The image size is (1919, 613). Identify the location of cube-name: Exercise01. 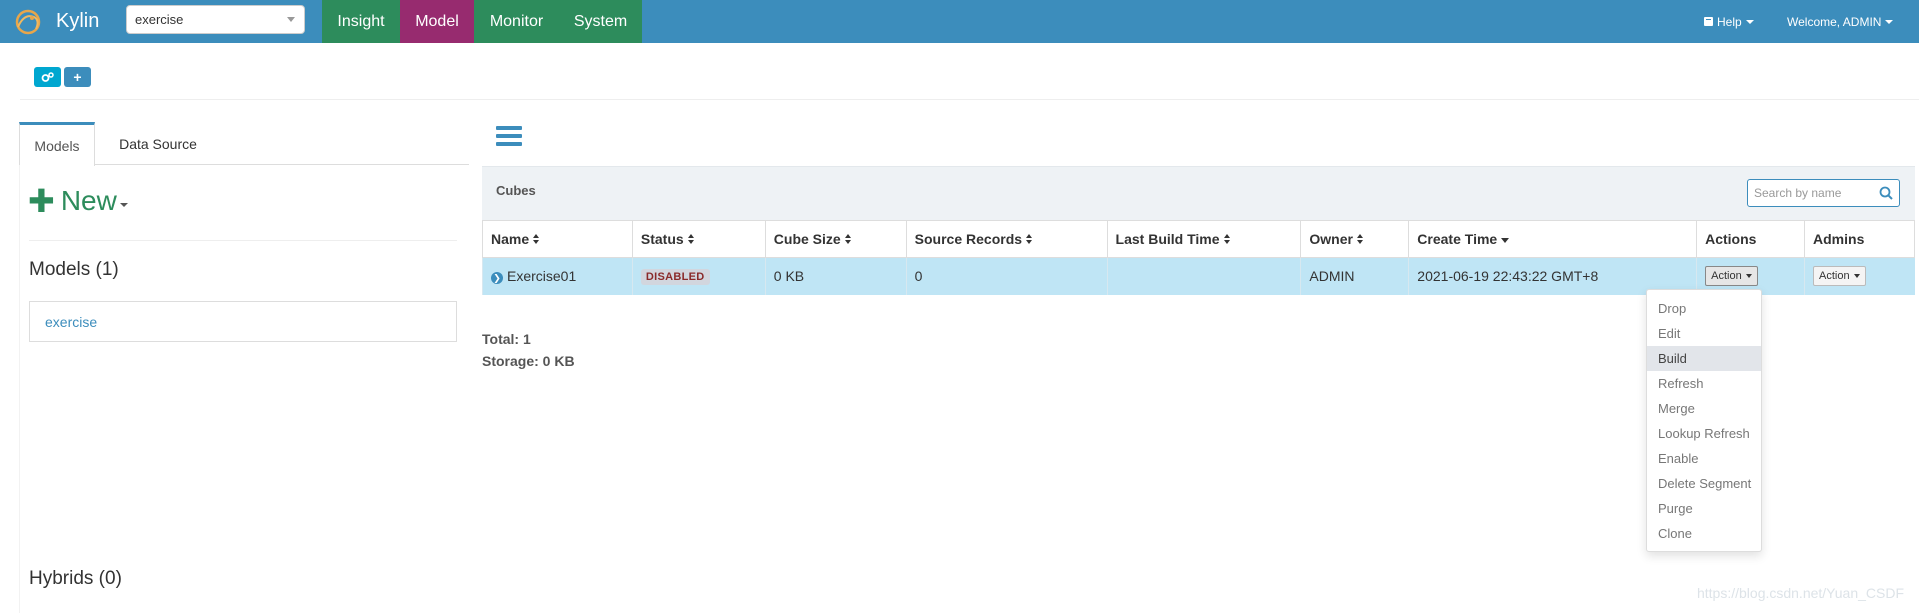
(542, 276).